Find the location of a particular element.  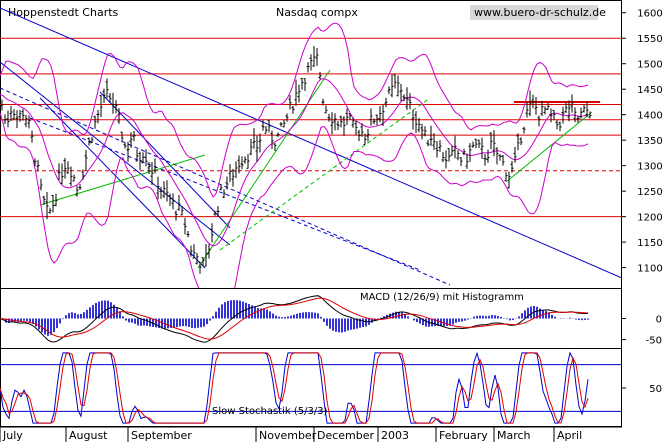

price-tick-label: 1100 is located at coordinates (649, 269).